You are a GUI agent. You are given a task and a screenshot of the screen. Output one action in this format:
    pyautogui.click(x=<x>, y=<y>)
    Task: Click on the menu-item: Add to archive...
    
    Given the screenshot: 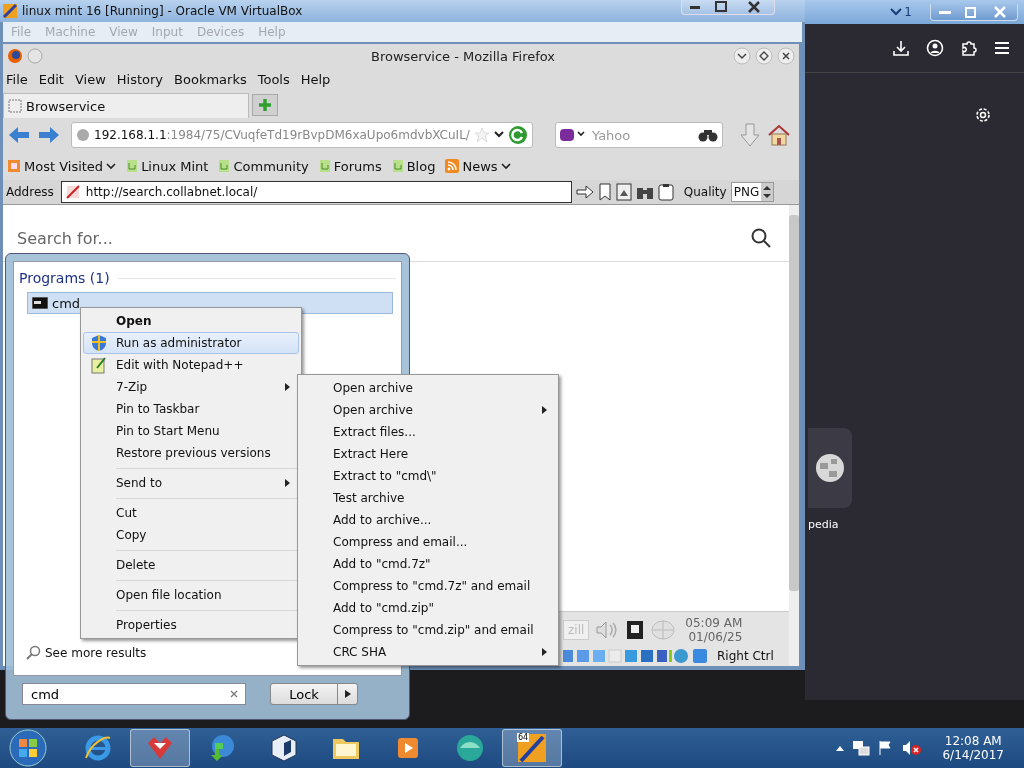 What is the action you would take?
    pyautogui.click(x=428, y=520)
    